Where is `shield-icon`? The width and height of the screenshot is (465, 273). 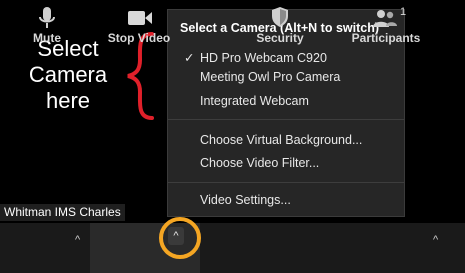
shield-icon is located at coordinates (280, 17).